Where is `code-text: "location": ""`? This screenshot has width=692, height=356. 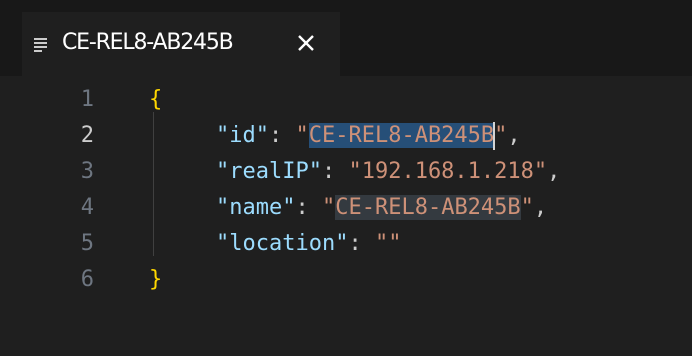
code-text: "location": "" is located at coordinates (308, 244).